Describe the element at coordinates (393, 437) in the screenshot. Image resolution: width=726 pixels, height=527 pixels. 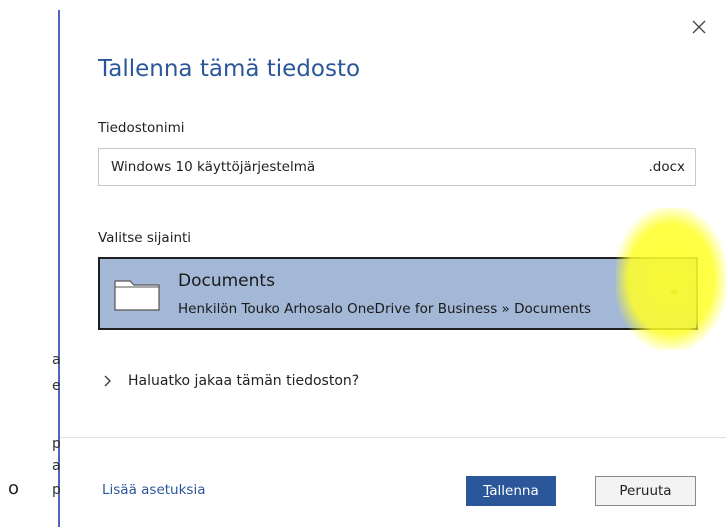
I see `footer-divider` at that location.